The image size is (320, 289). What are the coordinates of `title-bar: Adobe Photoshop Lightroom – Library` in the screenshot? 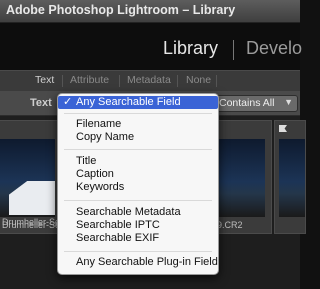 It's located at (150, 11).